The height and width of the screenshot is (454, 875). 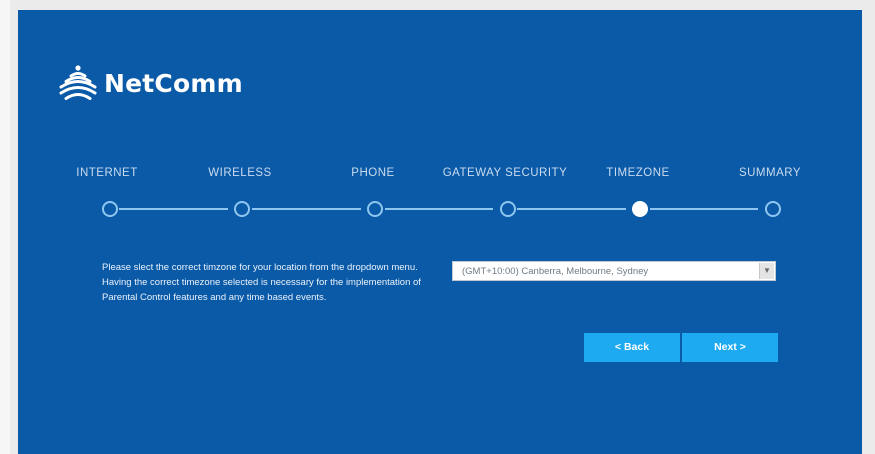 What do you see at coordinates (638, 173) in the screenshot?
I see `step-label-timezone: TIMEZONE` at bounding box center [638, 173].